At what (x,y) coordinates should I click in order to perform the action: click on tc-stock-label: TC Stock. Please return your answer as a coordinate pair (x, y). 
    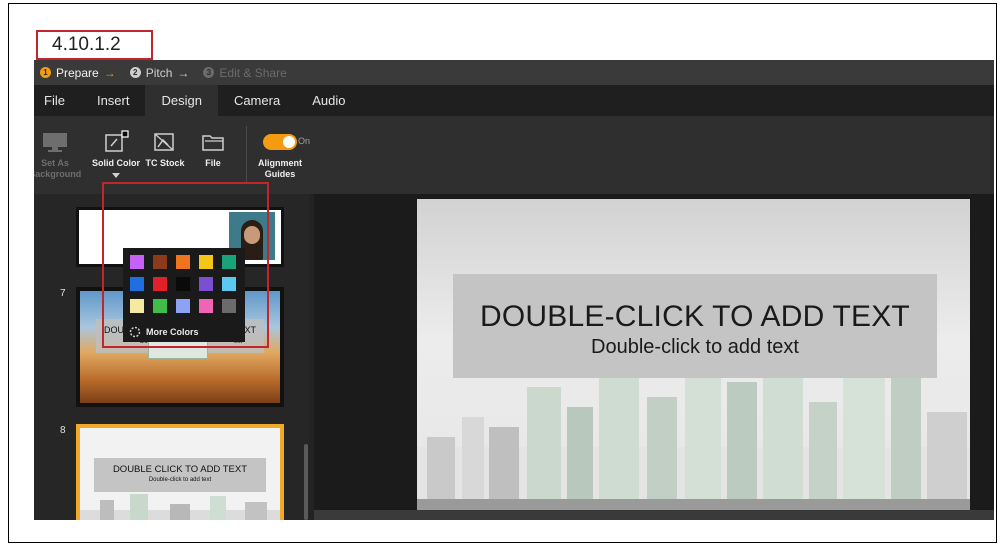
    Looking at the image, I should click on (165, 163).